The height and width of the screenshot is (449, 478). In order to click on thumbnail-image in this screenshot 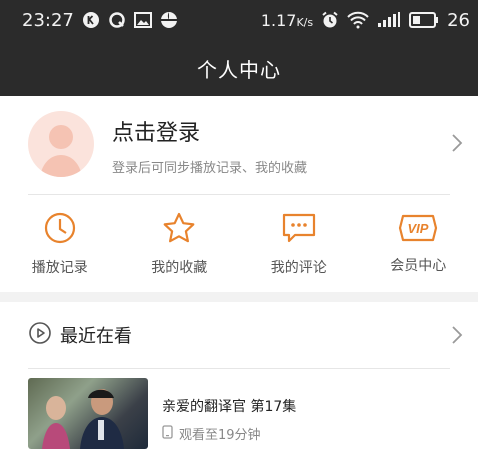, I will do `click(83, 419)`.